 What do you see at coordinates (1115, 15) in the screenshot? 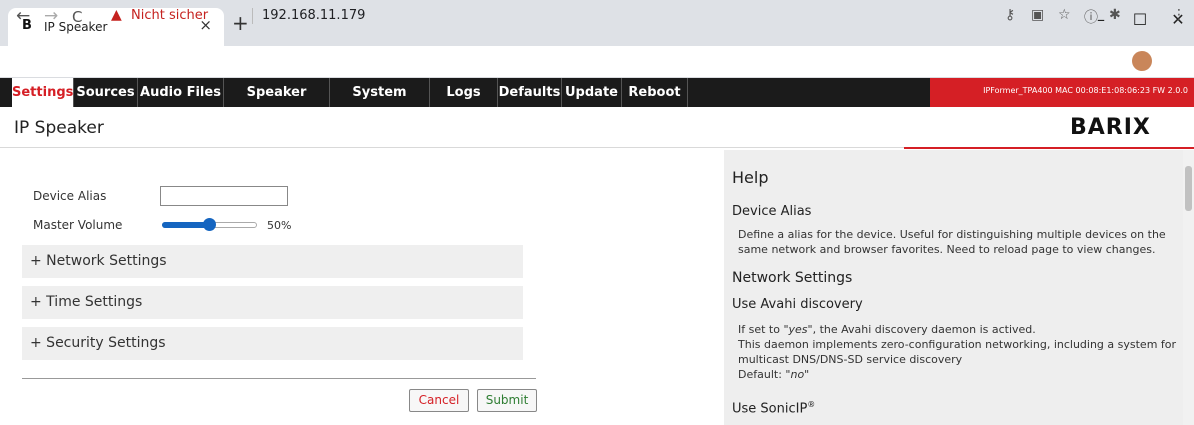
I see `extensions-icon: ✱` at bounding box center [1115, 15].